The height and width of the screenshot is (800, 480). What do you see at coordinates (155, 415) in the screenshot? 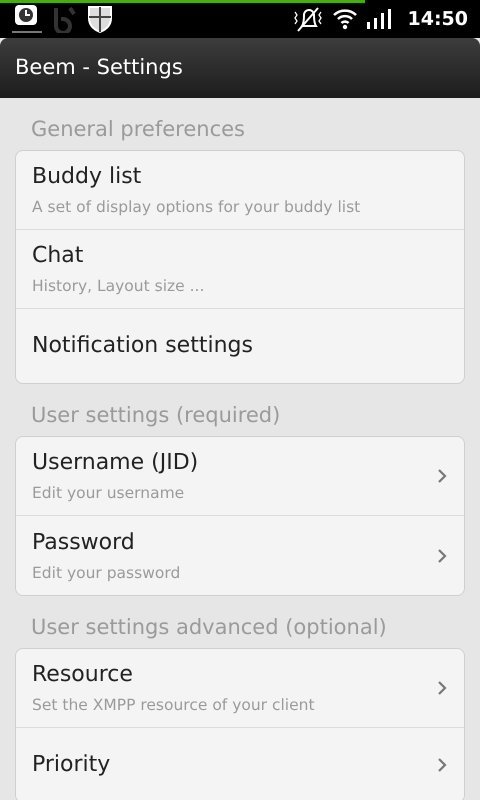
I see `section-header: User settings (required)` at bounding box center [155, 415].